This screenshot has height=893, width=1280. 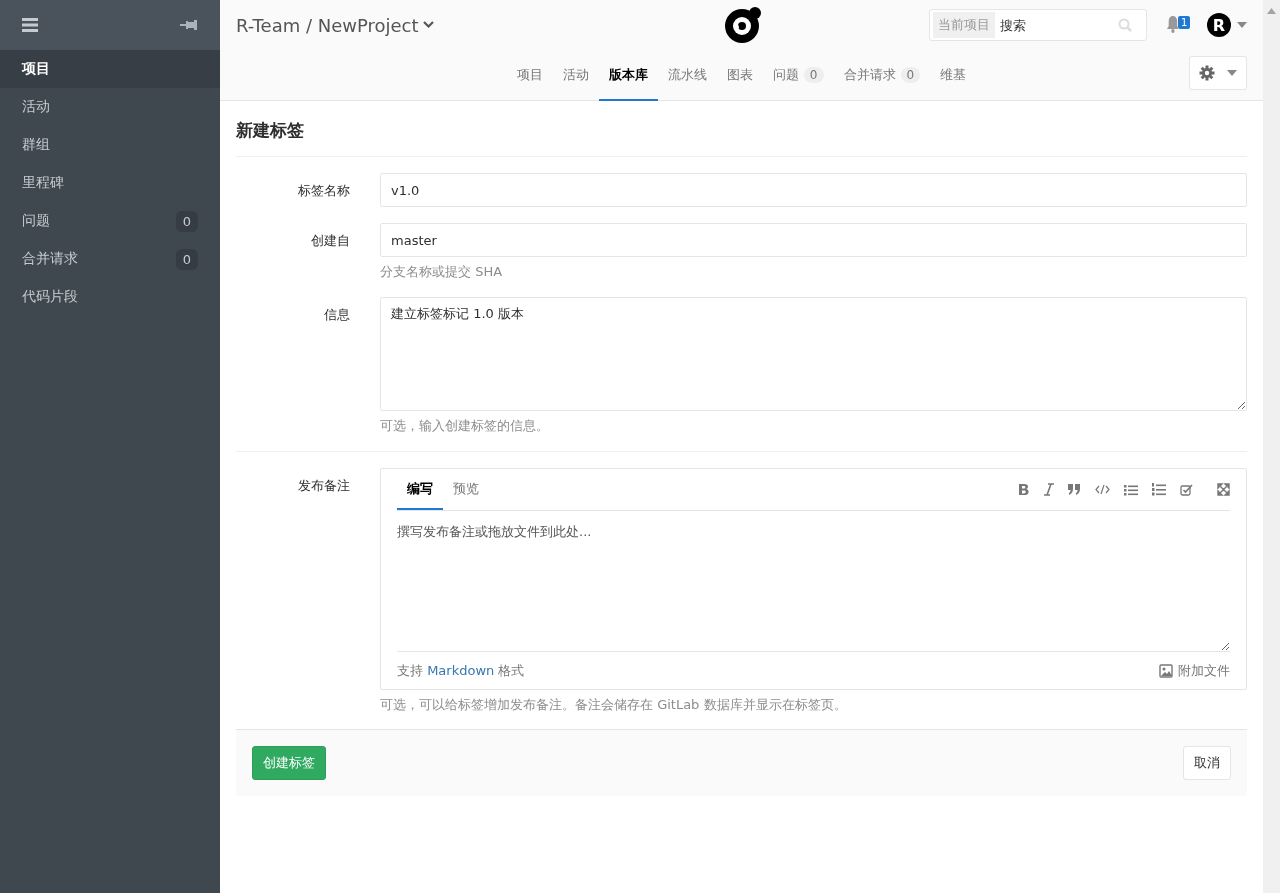 I want to click on nav-tab: 问题 0, so click(x=798, y=75).